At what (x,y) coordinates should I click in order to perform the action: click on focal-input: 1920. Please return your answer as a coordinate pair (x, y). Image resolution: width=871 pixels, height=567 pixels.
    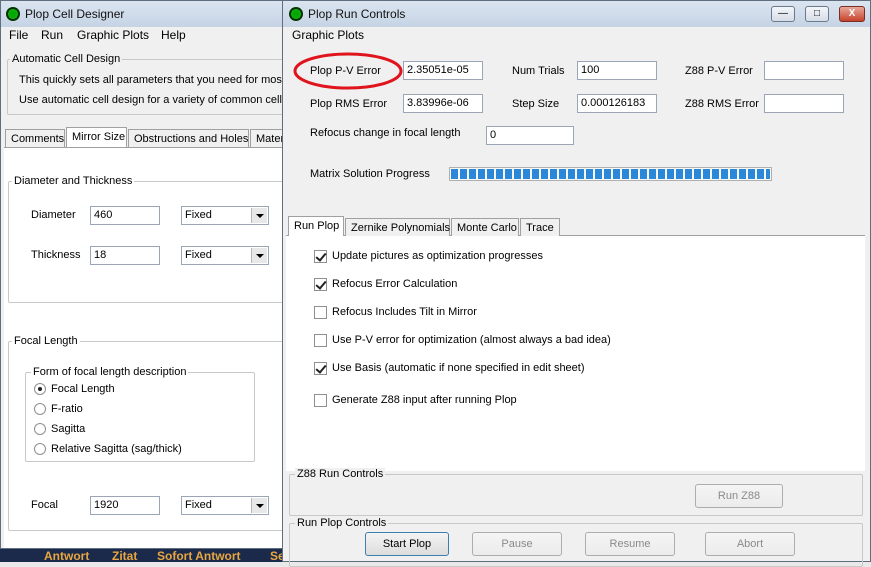
    Looking at the image, I should click on (125, 505).